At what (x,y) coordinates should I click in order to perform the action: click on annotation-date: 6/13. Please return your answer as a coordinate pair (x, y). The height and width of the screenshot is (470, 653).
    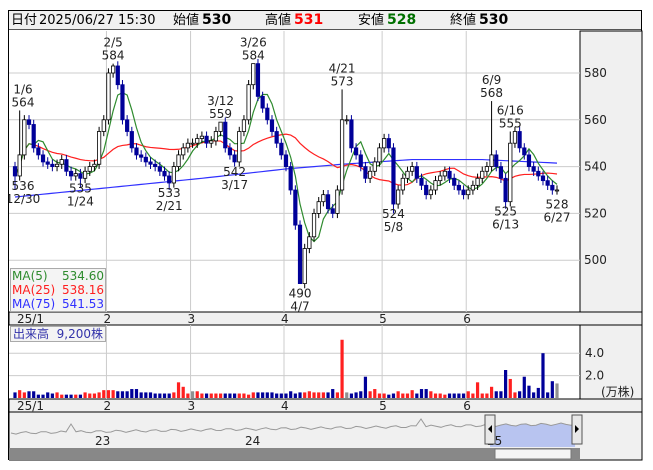
    Looking at the image, I should click on (505, 225).